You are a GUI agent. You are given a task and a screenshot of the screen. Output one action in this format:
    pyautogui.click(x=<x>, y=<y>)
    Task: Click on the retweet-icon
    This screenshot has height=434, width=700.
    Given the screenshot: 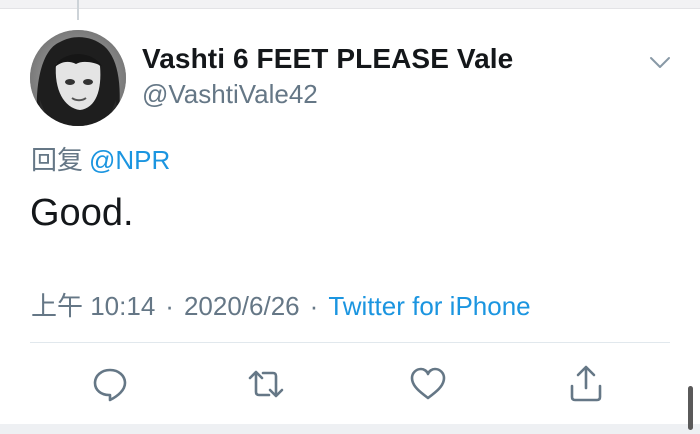 What is the action you would take?
    pyautogui.click(x=266, y=384)
    